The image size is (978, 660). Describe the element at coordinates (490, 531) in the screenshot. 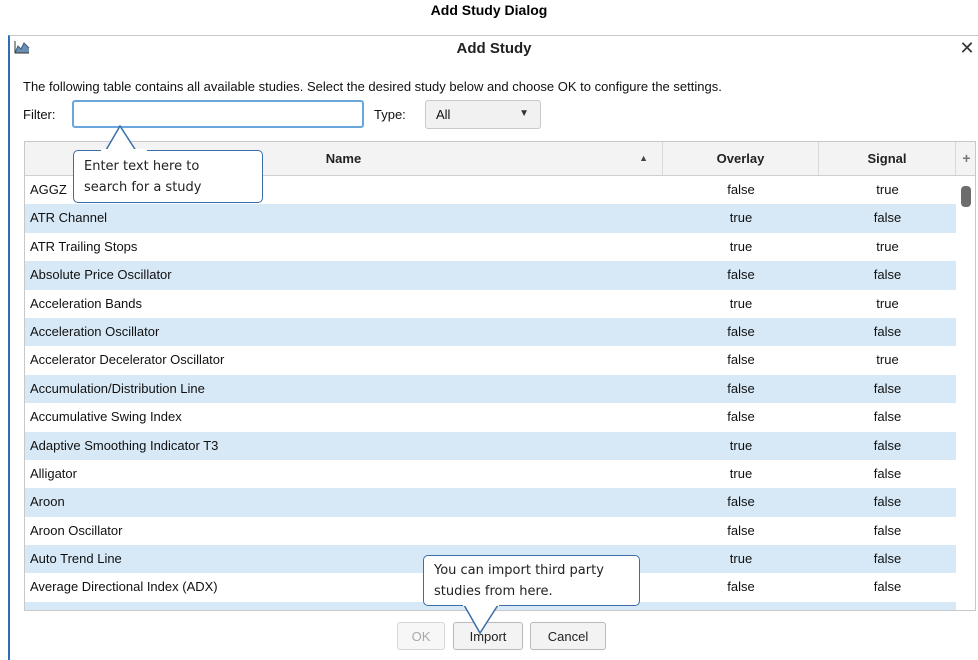

I see `table-row: Aroon Oscillator false false` at that location.